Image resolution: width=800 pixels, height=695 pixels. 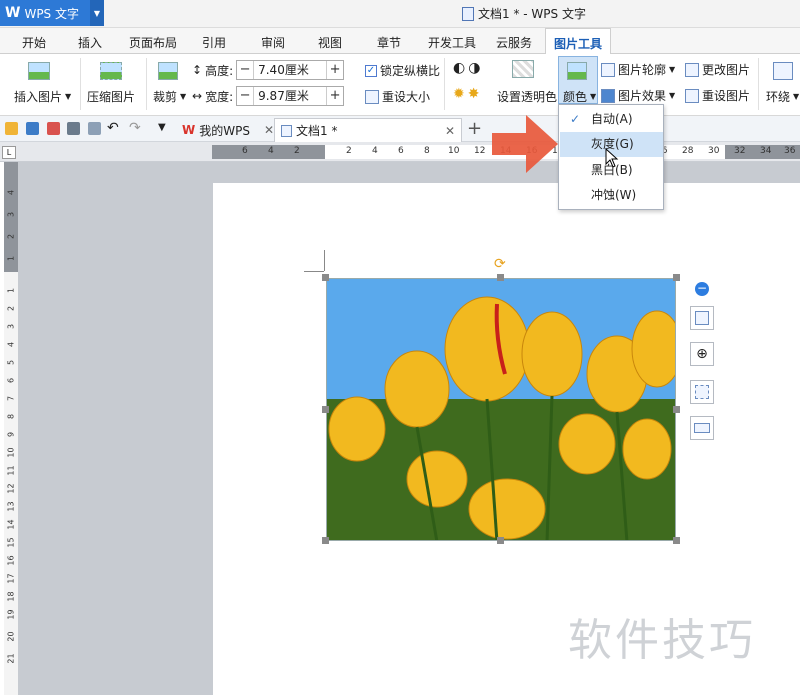 What do you see at coordinates (97, 13) in the screenshot?
I see `chevron-down-icon: ▼` at bounding box center [97, 13].